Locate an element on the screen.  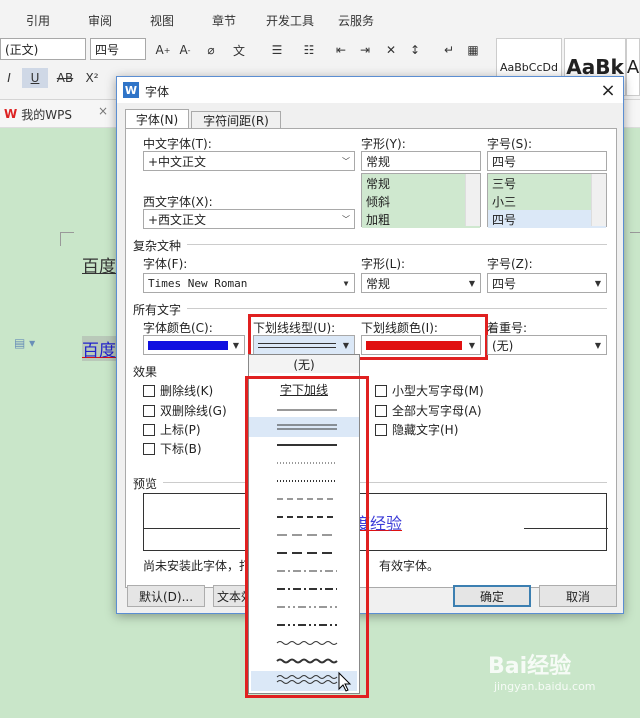
page-corner-mark is located at coordinates (67, 239).